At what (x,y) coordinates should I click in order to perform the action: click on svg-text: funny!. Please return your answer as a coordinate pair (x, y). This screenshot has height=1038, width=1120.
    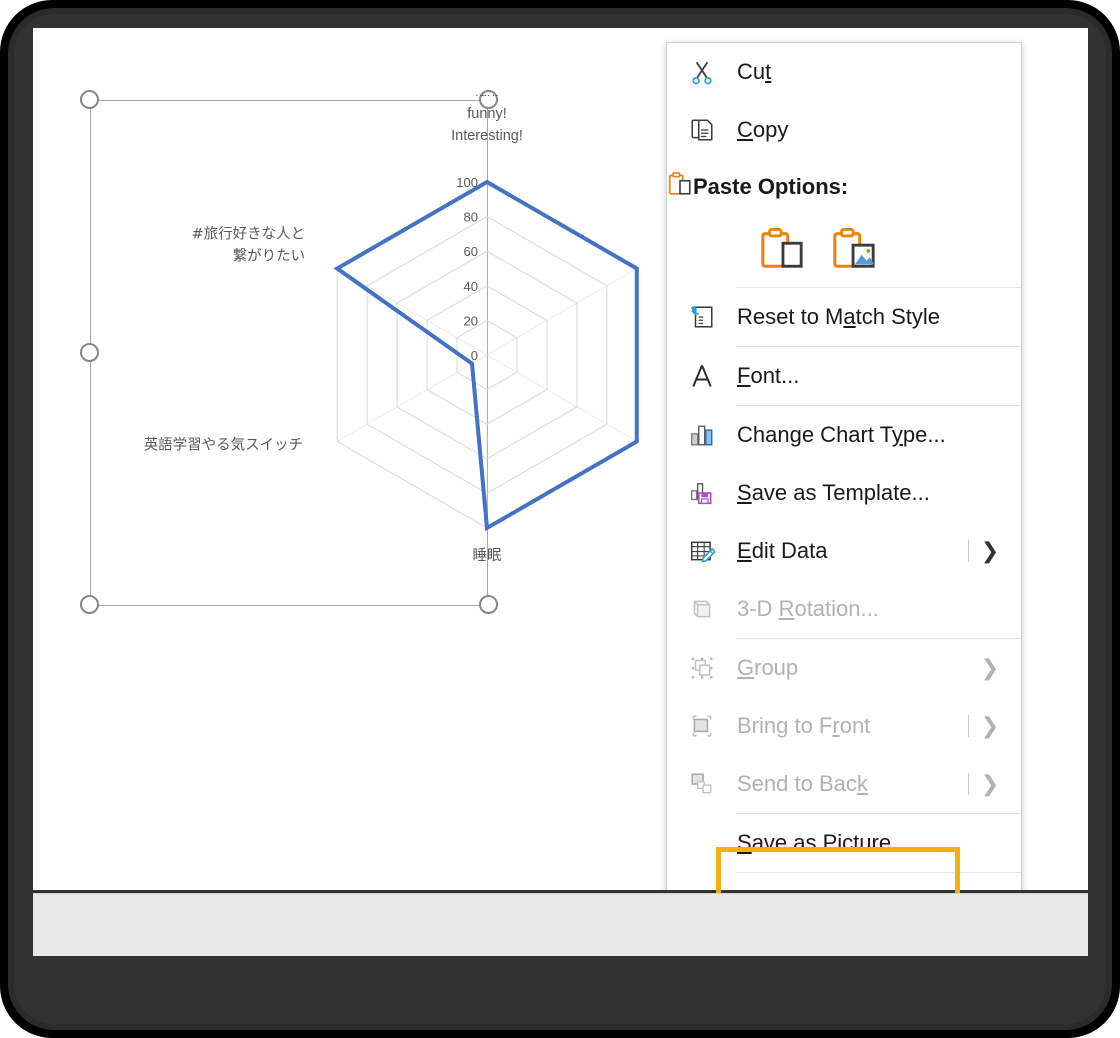
    Looking at the image, I should click on (487, 114).